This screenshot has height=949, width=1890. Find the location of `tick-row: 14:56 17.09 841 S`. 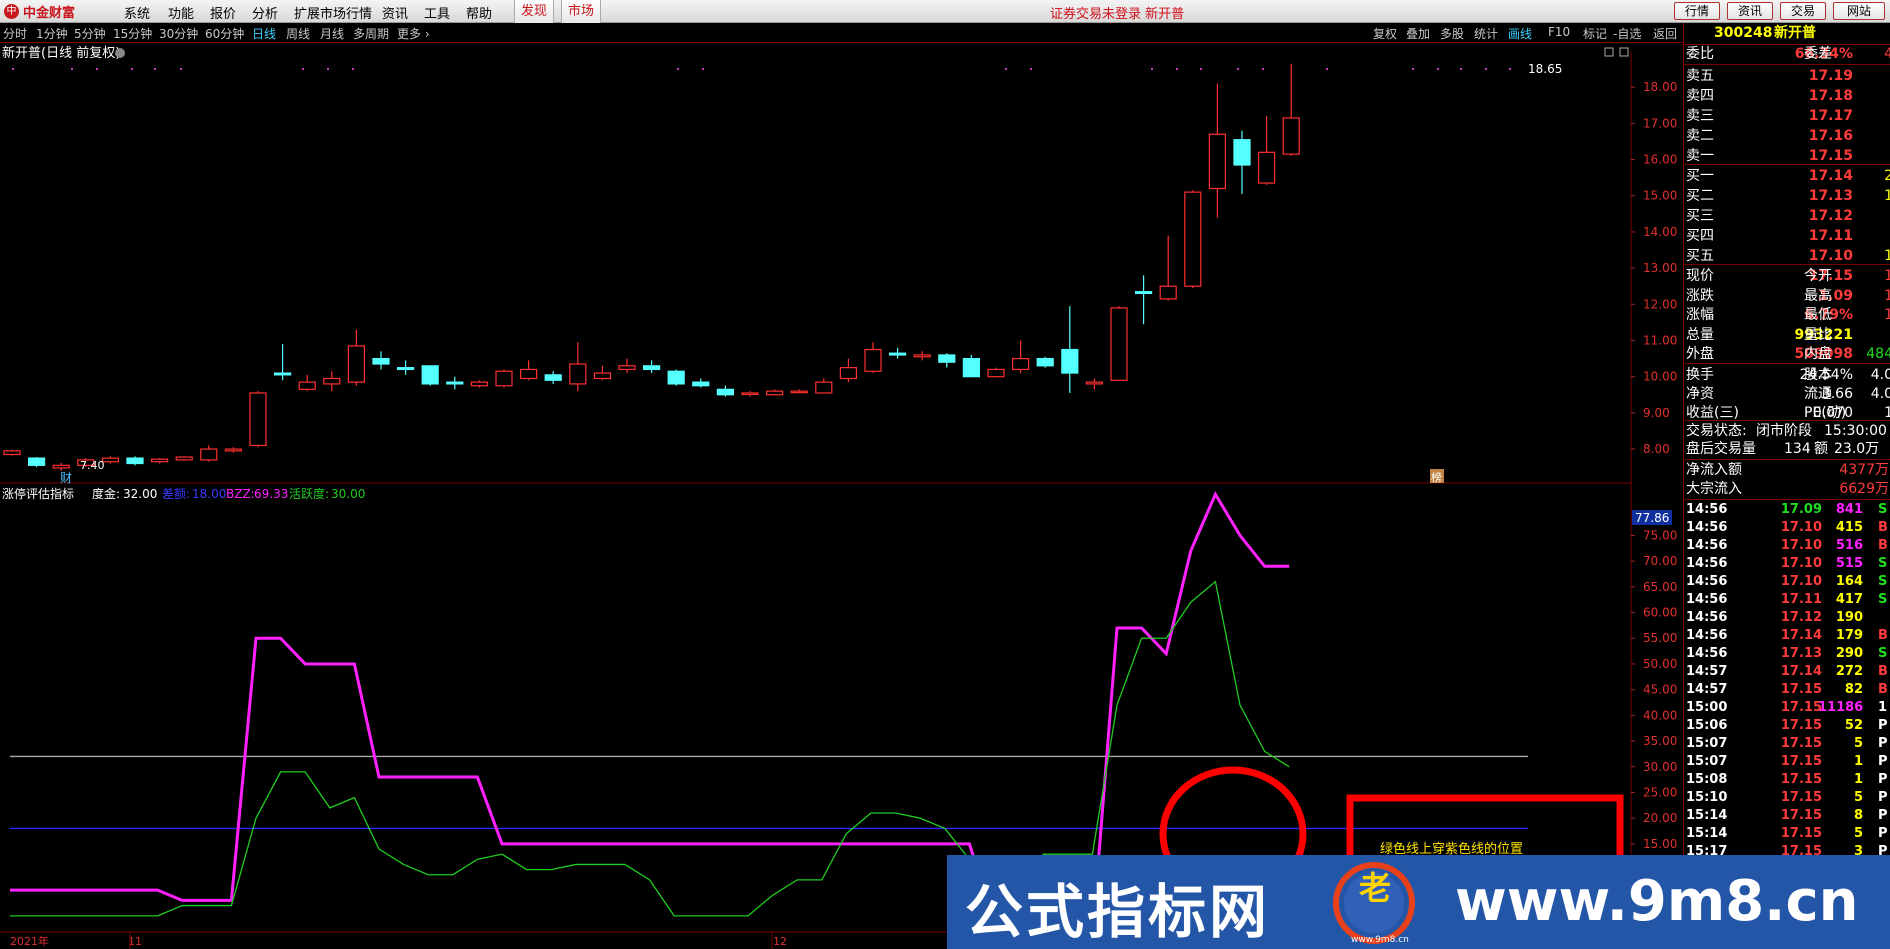

tick-row: 14:56 17.09 841 S is located at coordinates (1787, 510).